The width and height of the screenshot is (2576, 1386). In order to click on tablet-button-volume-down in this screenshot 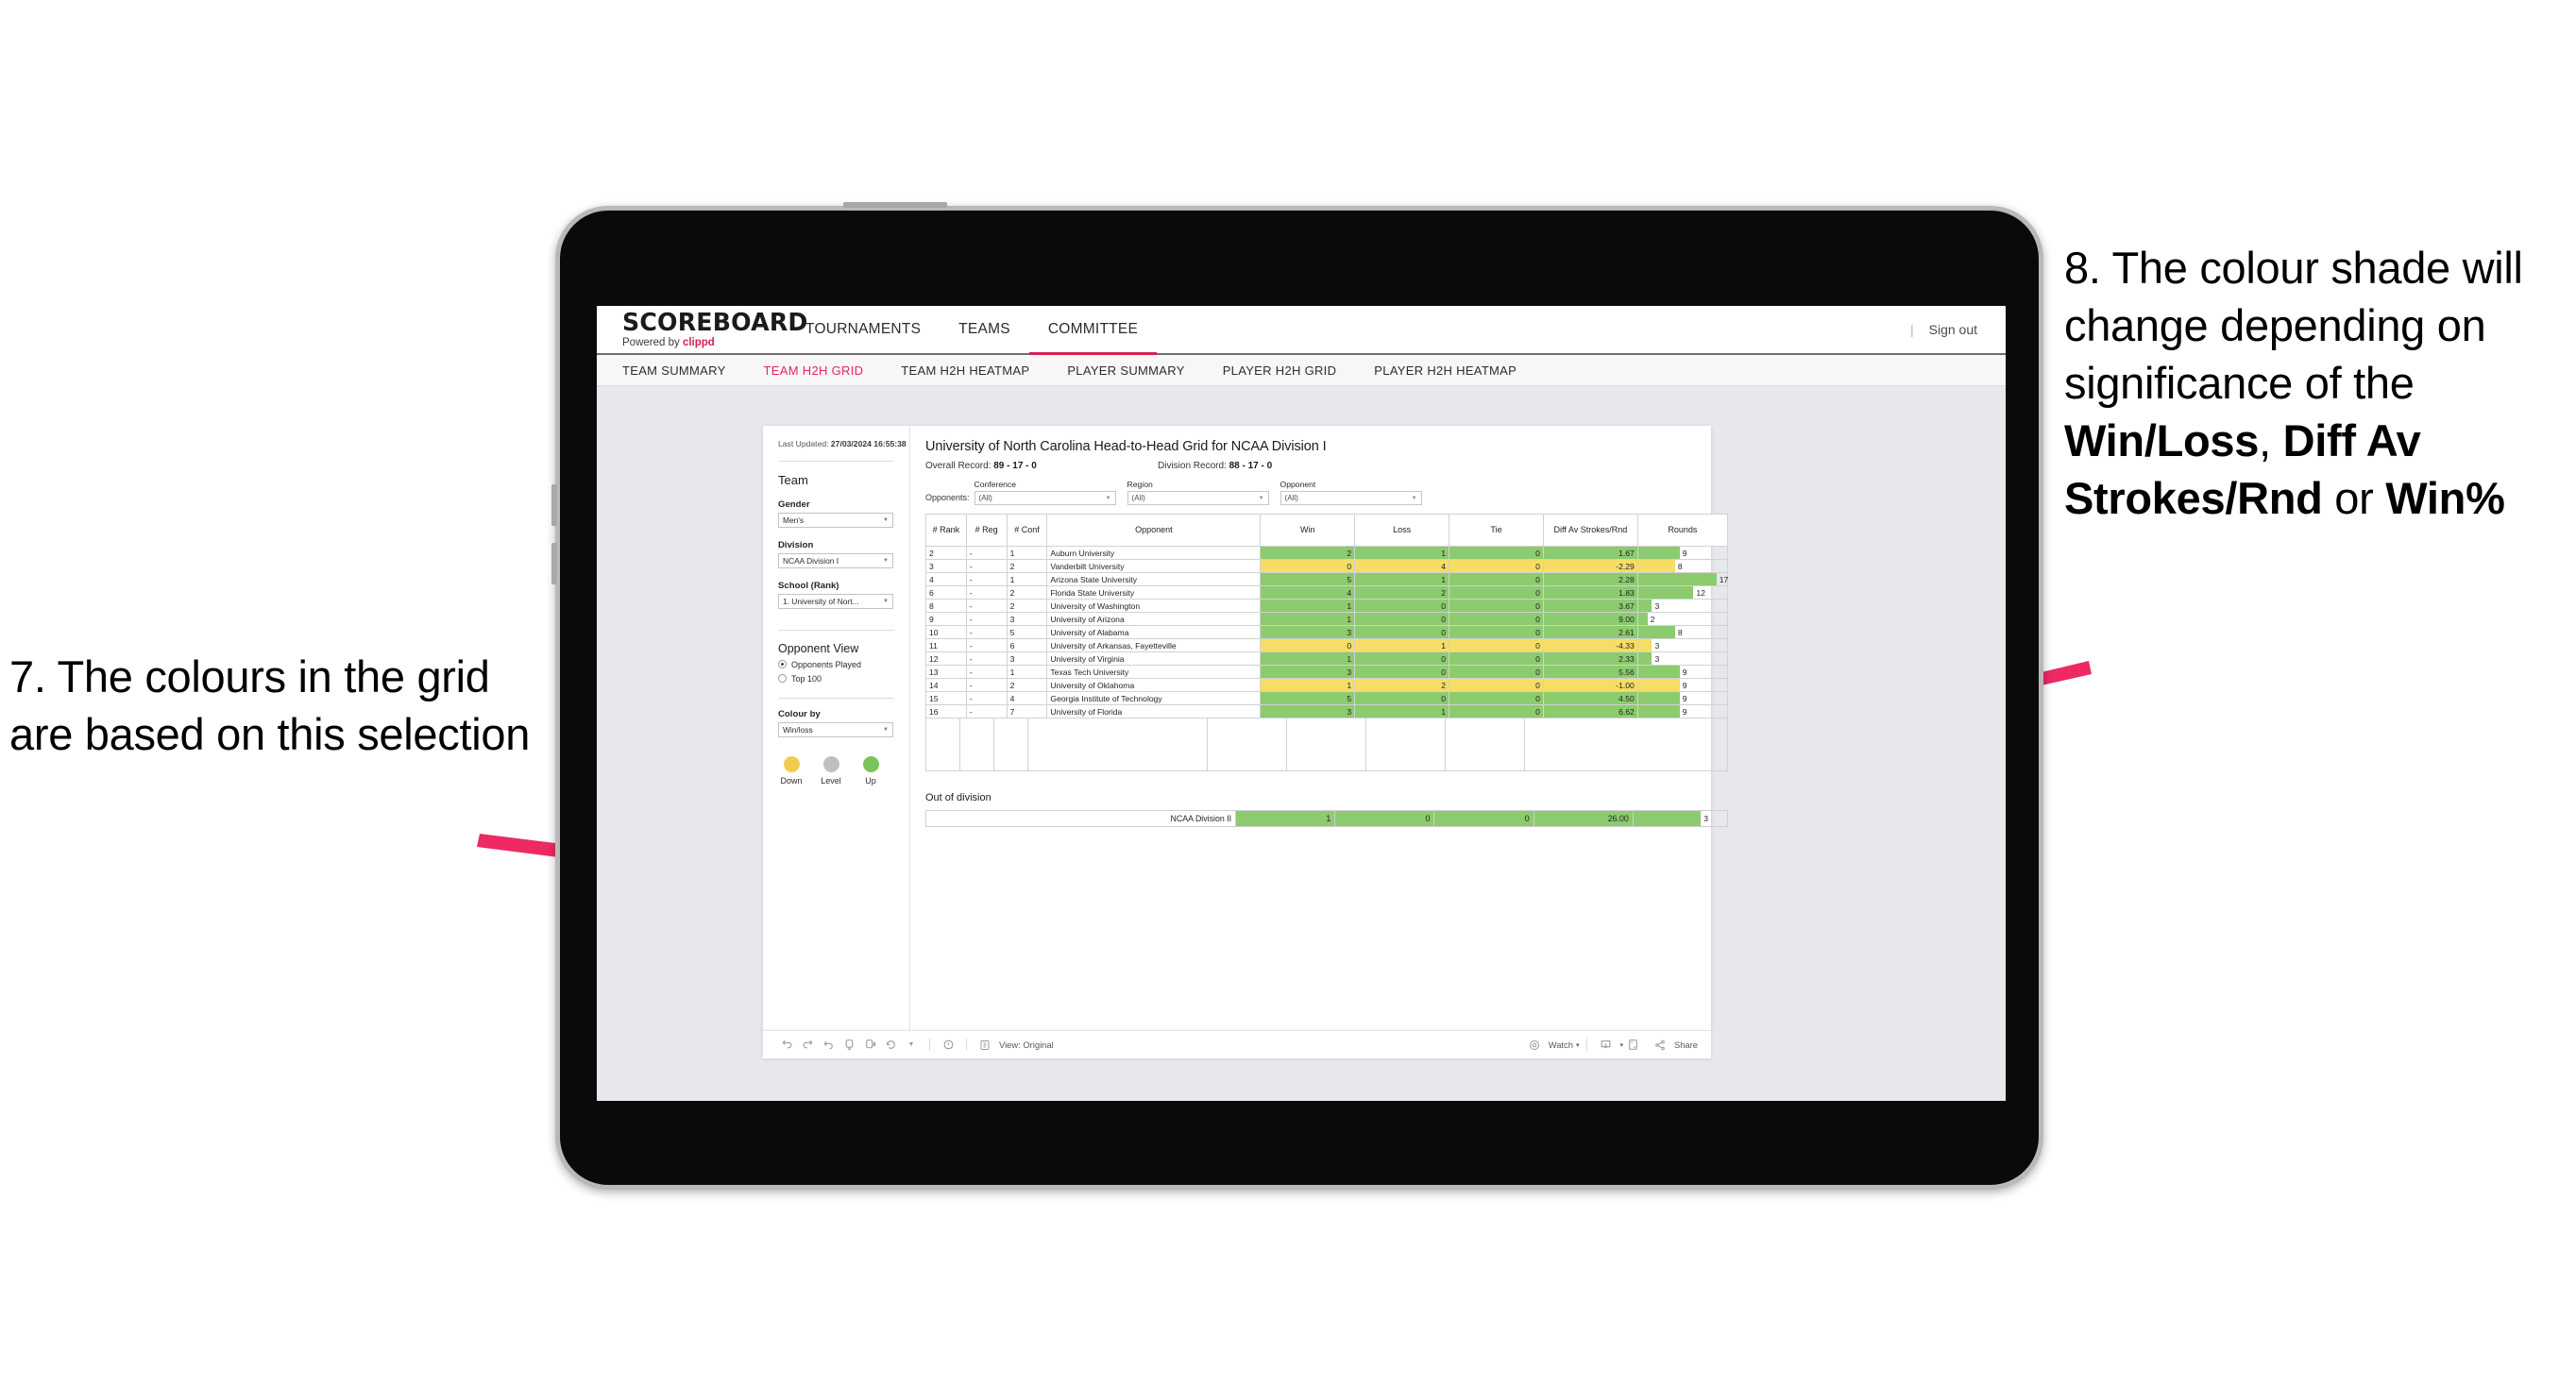, I will do `click(554, 563)`.